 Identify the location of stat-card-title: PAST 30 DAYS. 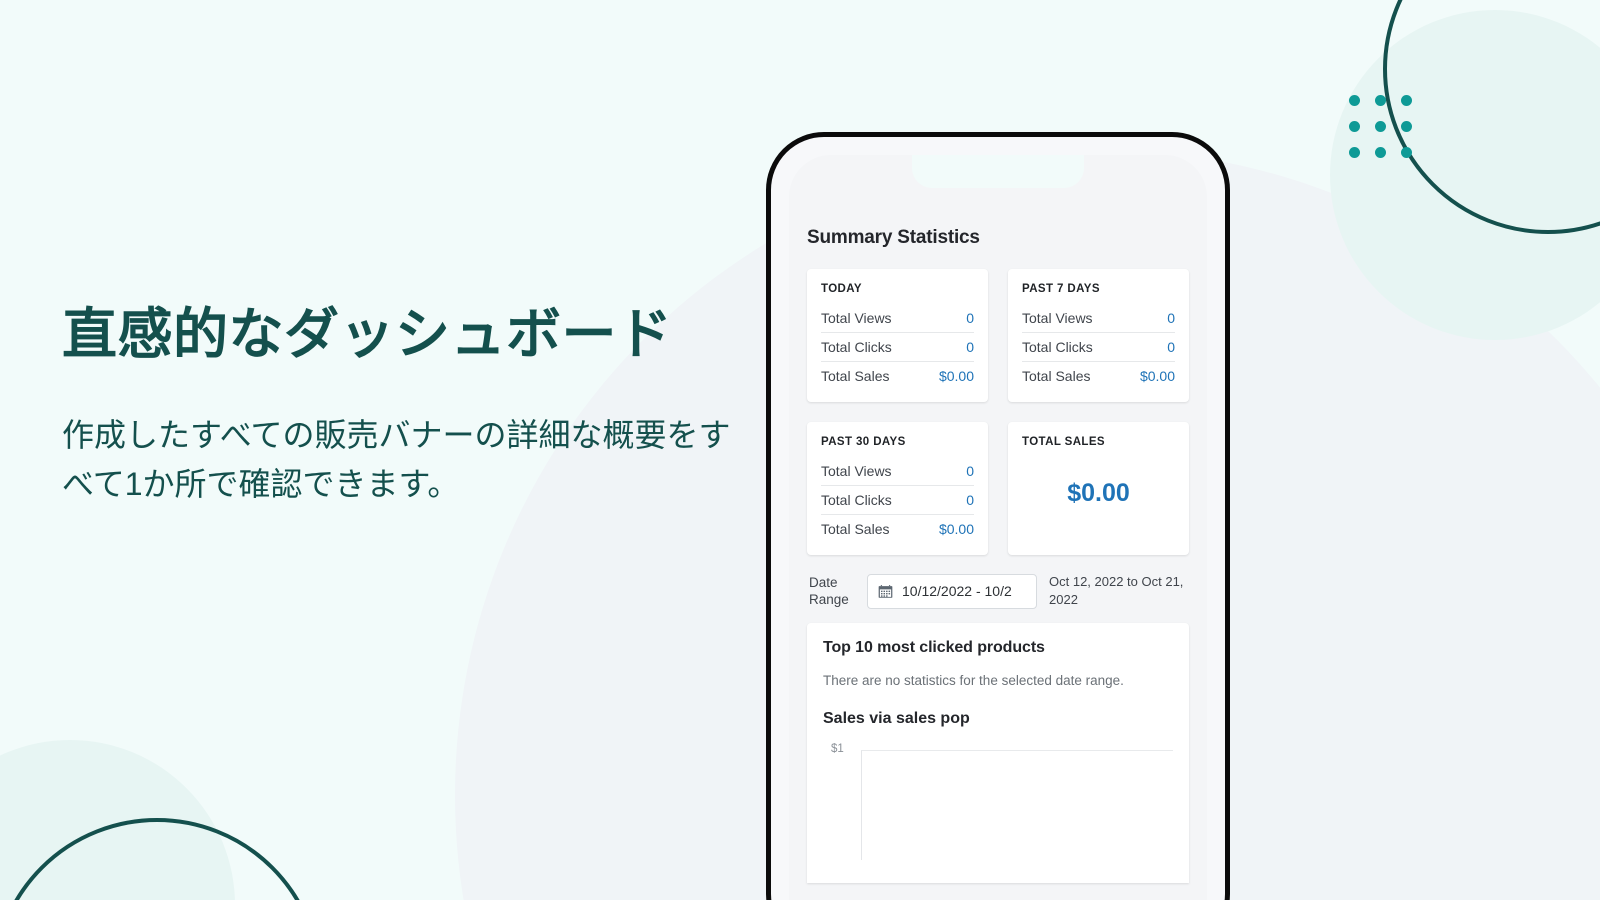
(863, 442).